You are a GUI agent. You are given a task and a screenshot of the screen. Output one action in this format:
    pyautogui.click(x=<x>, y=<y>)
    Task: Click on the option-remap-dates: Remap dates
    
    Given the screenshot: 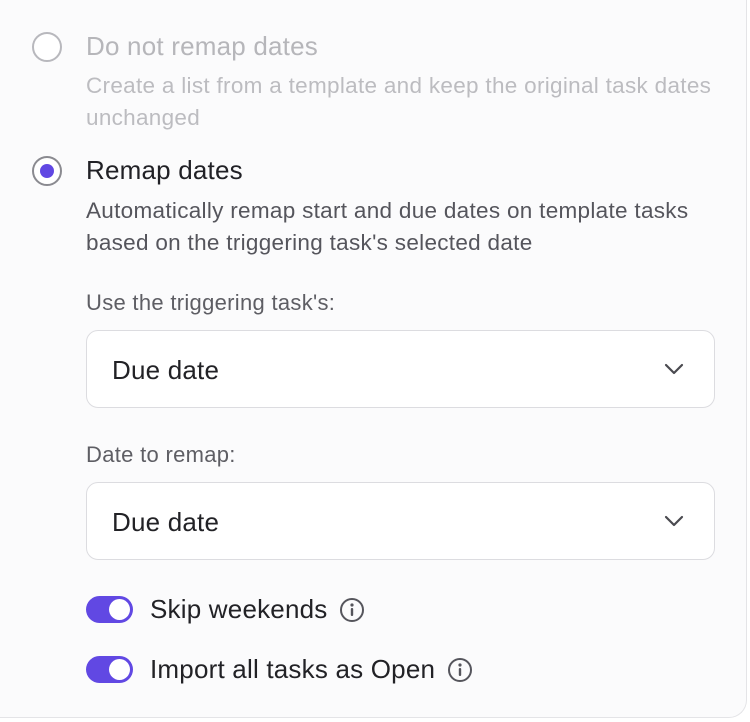 What is the action you would take?
    pyautogui.click(x=137, y=170)
    